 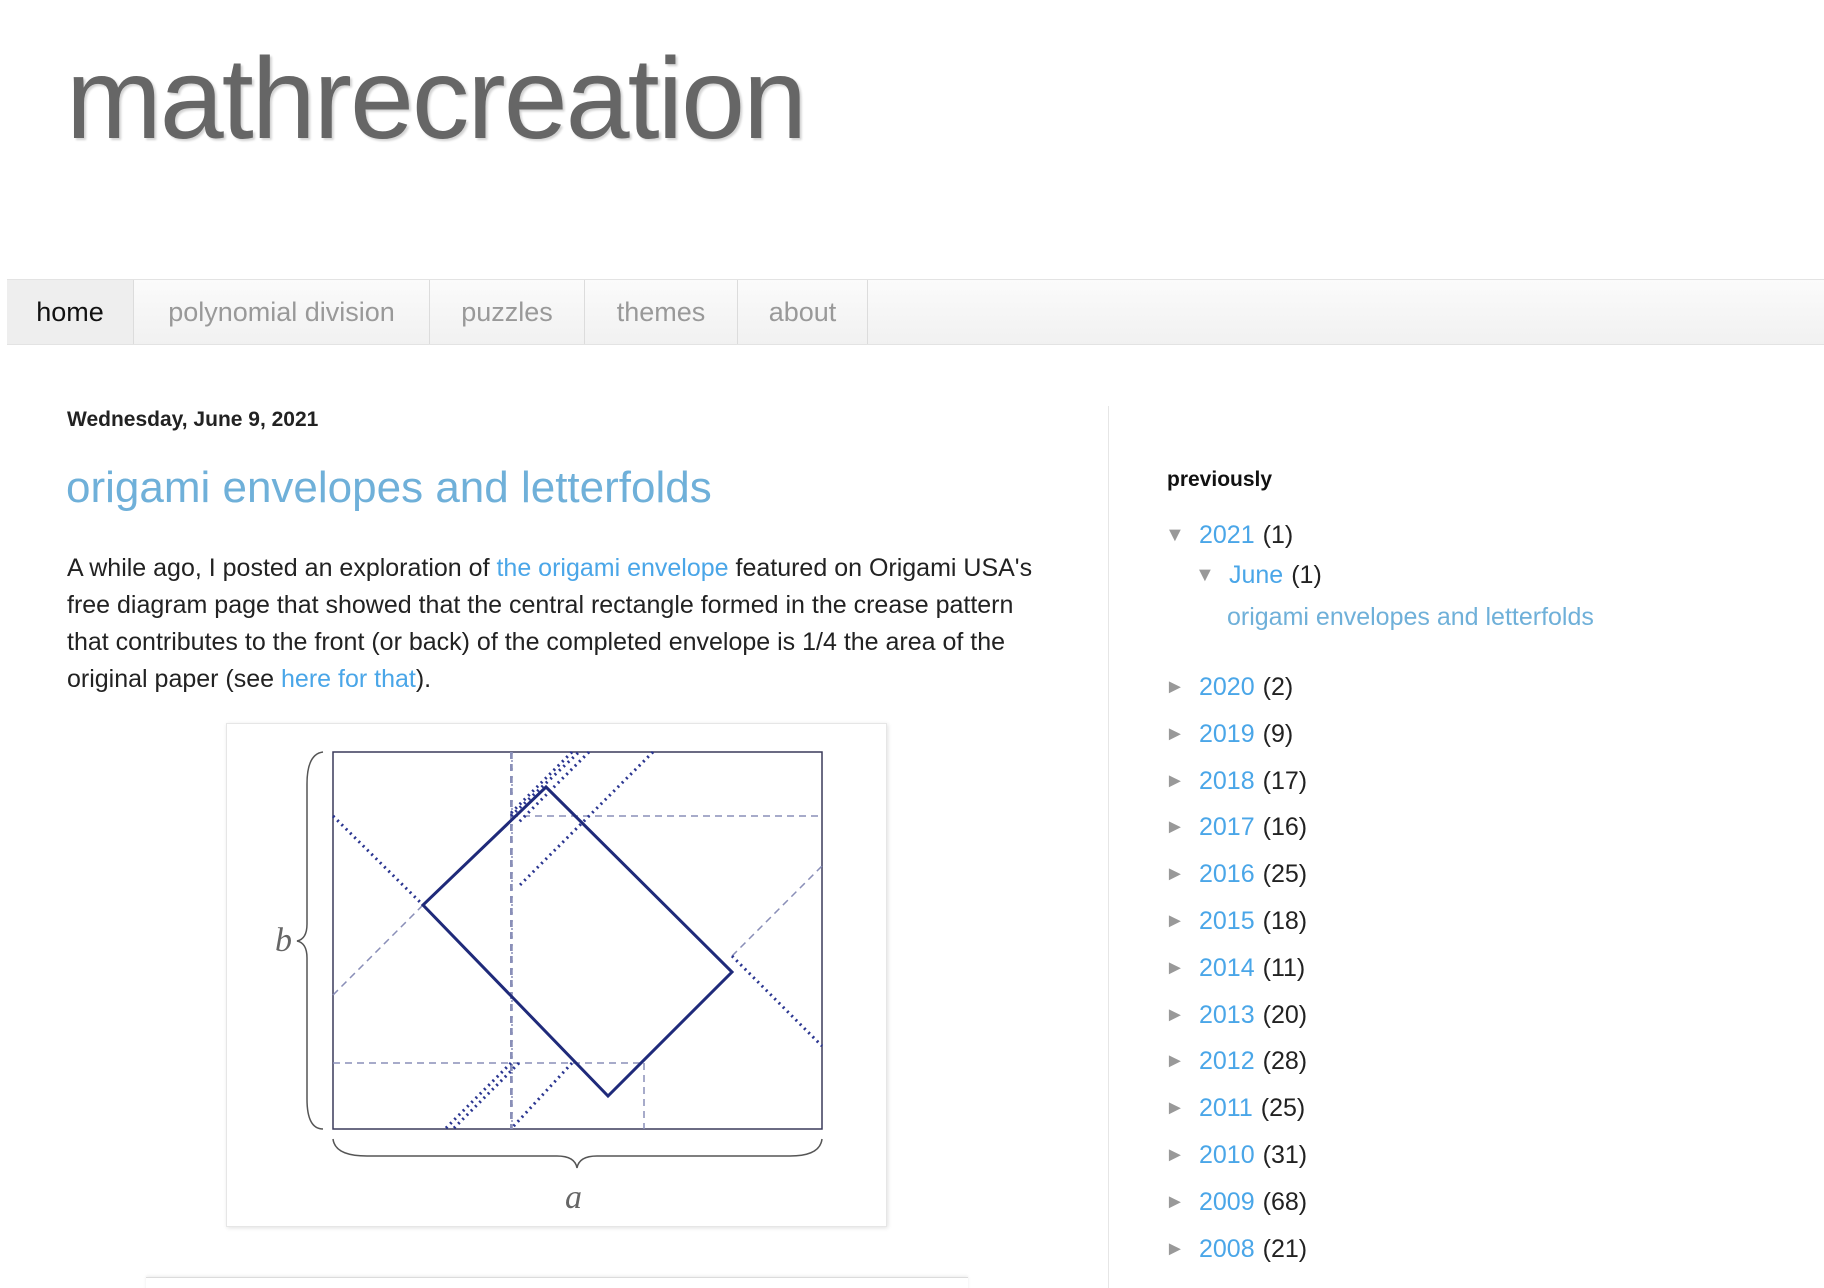 I want to click on archive-year-2015: ► 2015 (18), so click(x=1236, y=921).